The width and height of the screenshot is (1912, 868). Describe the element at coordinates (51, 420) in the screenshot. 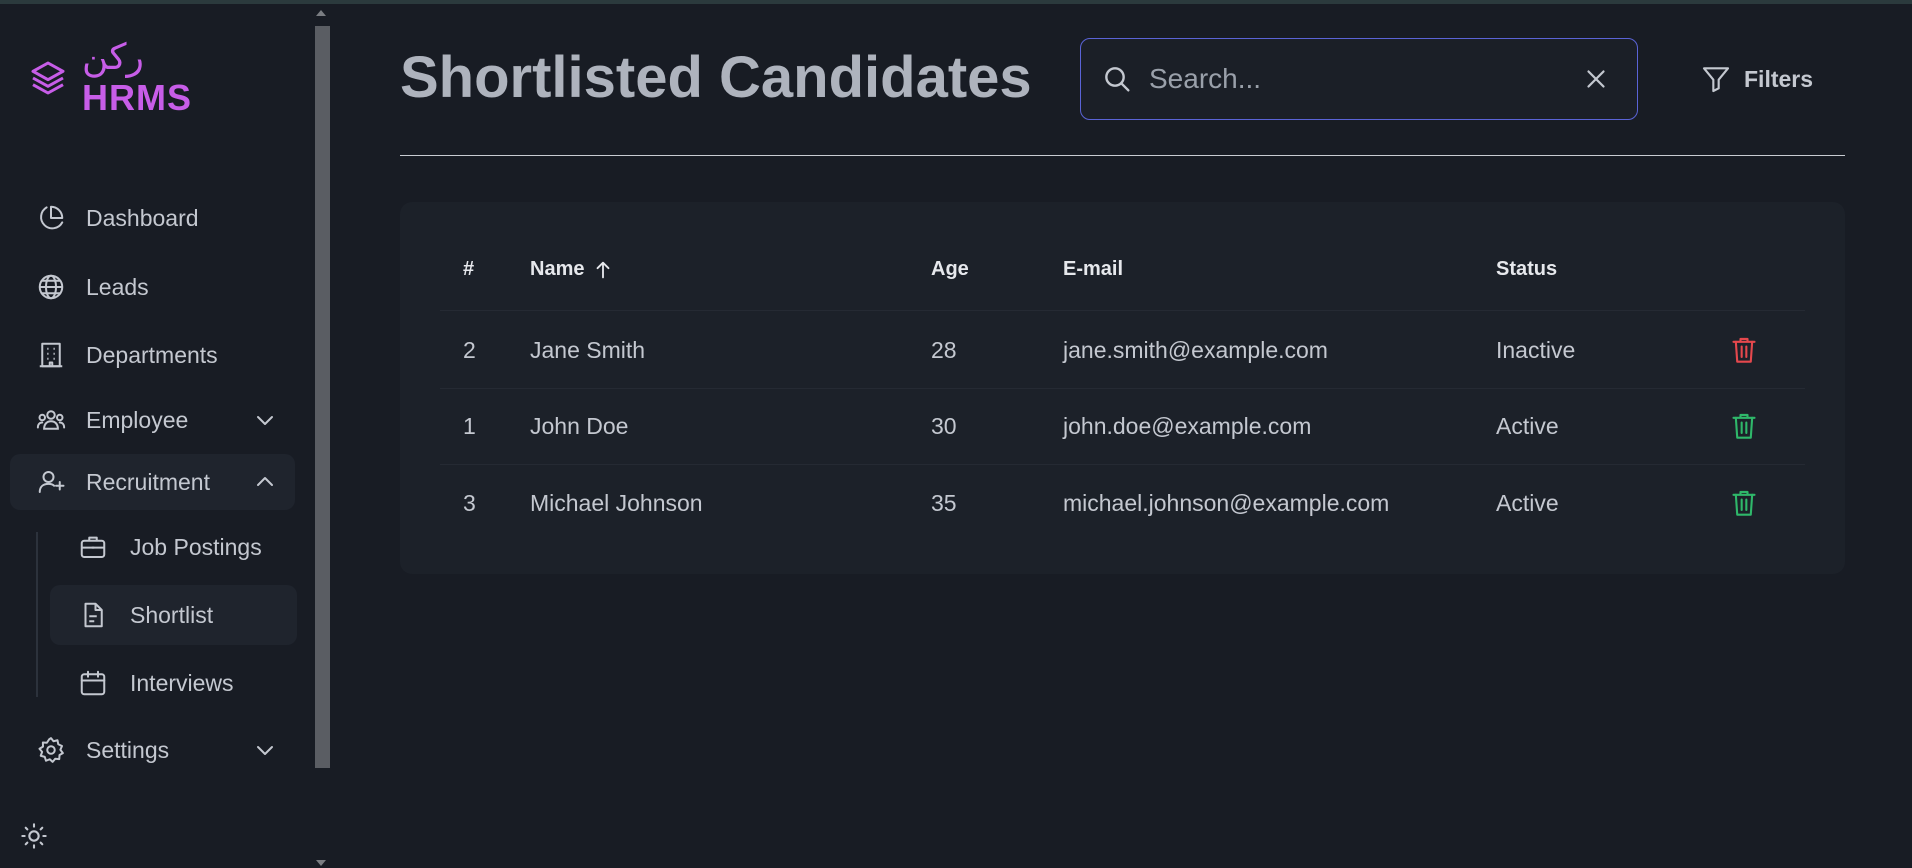

I see `users-icon` at that location.